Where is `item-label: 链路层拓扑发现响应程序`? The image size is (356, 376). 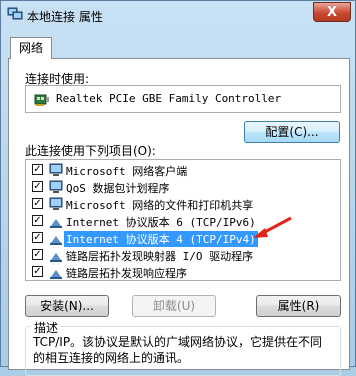
item-label: 链路层拓扑发现响应程序 is located at coordinates (126, 273).